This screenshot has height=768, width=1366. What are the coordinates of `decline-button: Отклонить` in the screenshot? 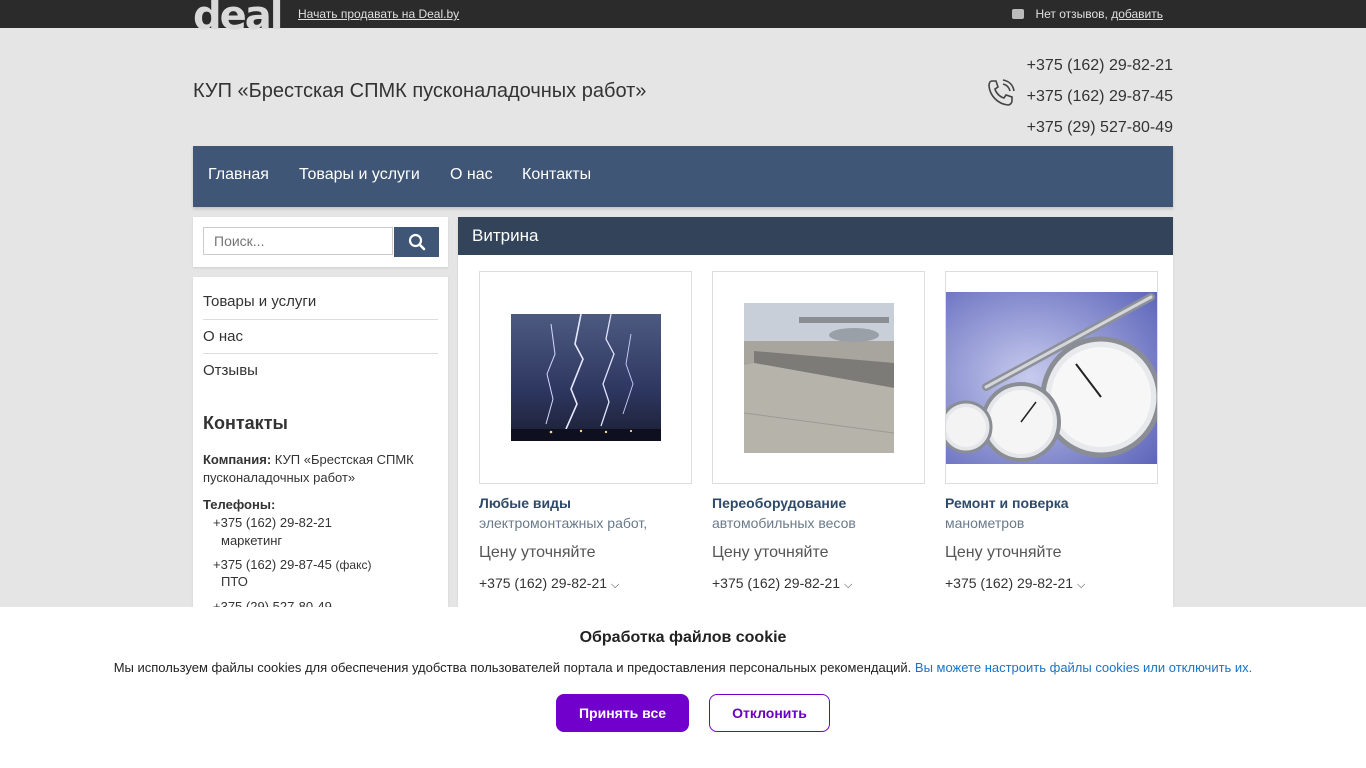 It's located at (769, 713).